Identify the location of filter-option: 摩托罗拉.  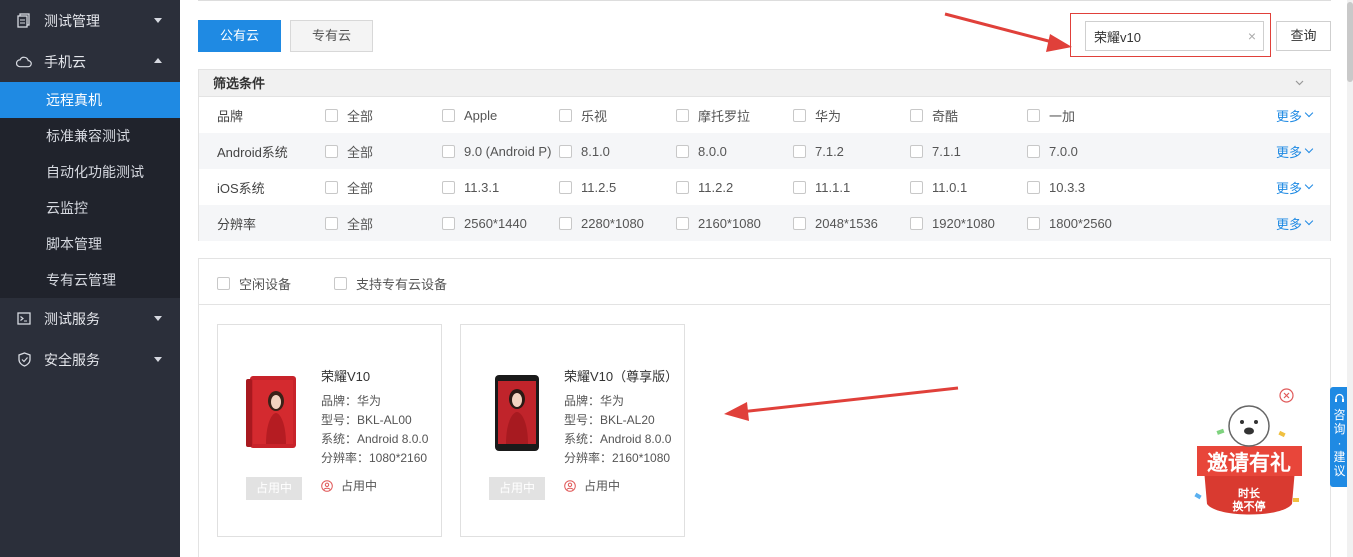
(713, 115).